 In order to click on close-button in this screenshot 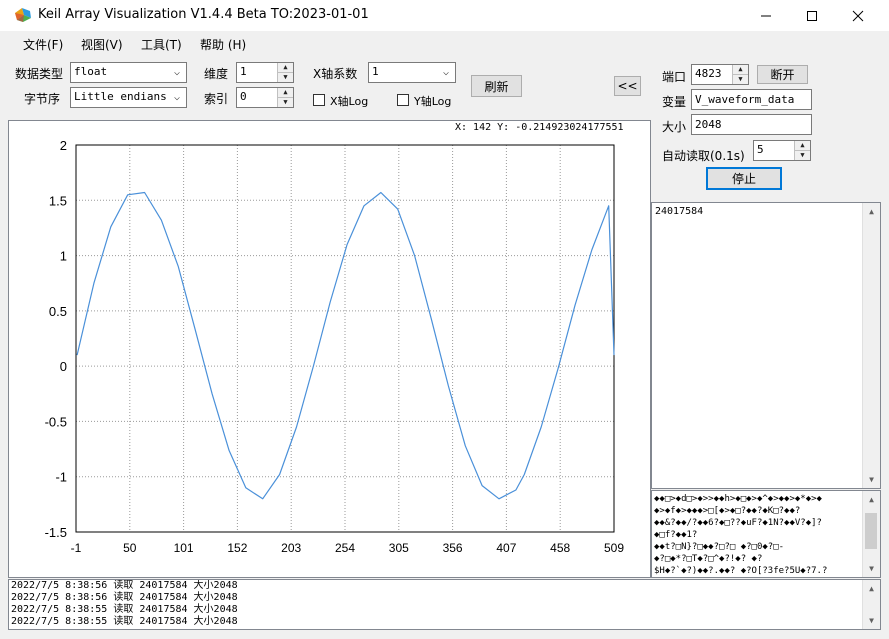, I will do `click(858, 15)`.